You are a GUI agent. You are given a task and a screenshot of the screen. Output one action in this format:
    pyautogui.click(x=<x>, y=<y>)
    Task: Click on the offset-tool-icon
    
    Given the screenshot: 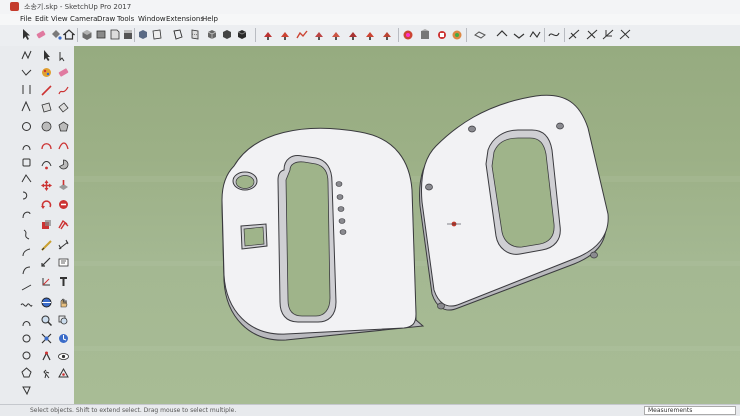 What is the action you would take?
    pyautogui.click(x=63, y=224)
    